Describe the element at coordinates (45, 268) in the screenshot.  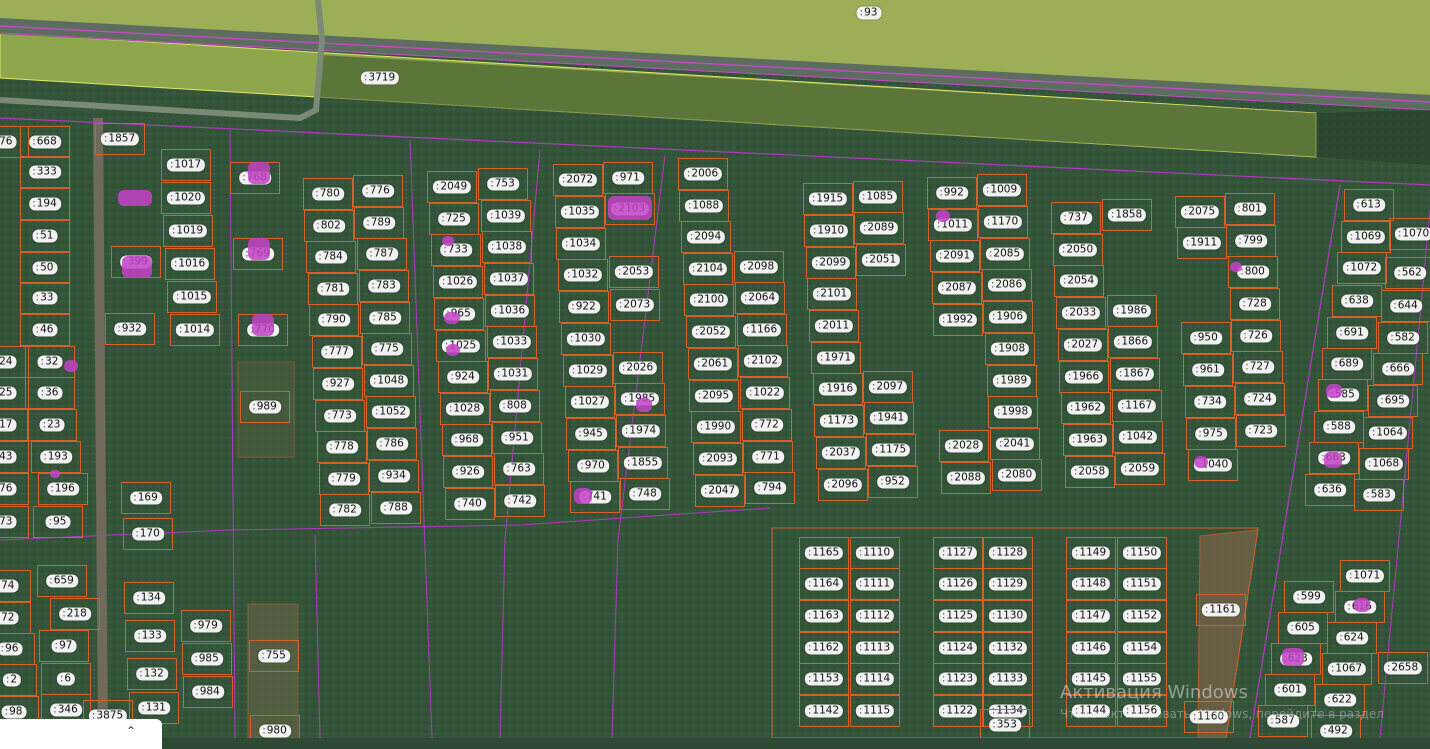
I see `parcel-number-label: 50` at that location.